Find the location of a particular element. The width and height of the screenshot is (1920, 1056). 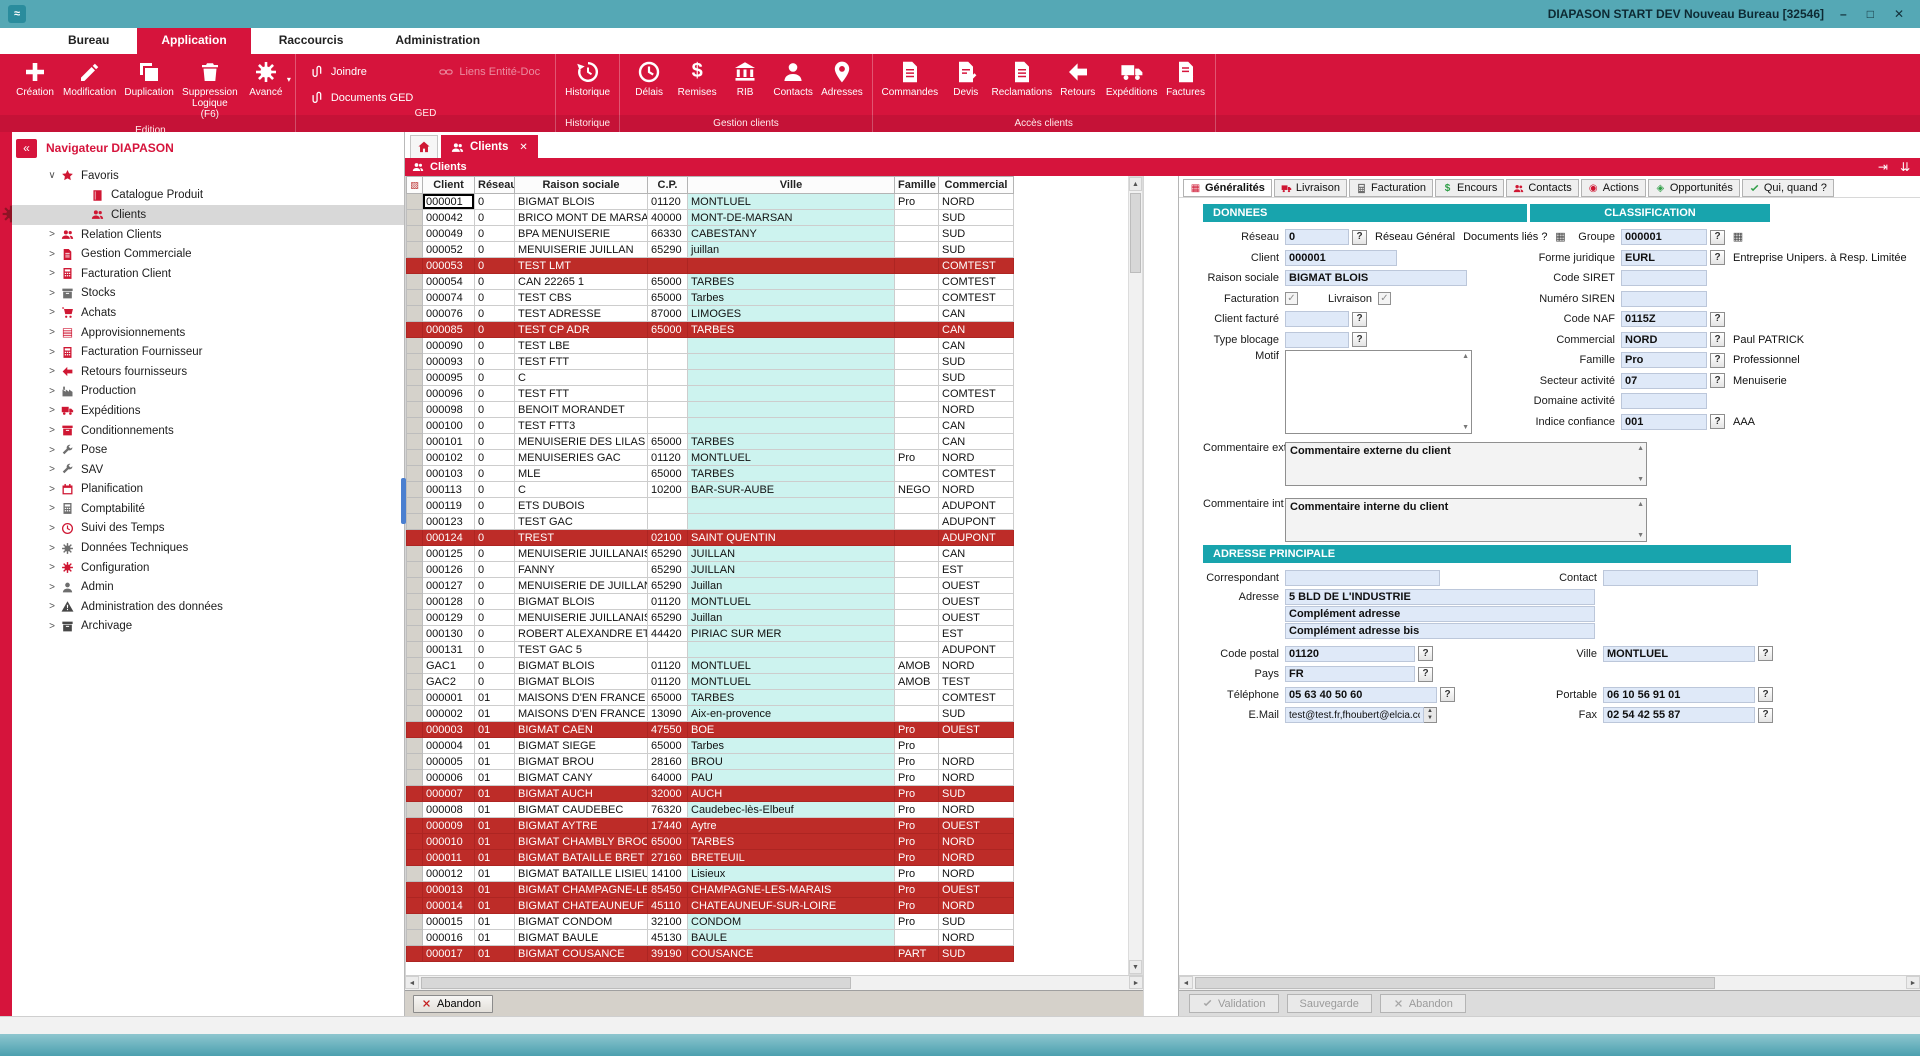

table-row: 000074 0 TEST CBS 65000 Tarbes COMTEST is located at coordinates (710, 297).